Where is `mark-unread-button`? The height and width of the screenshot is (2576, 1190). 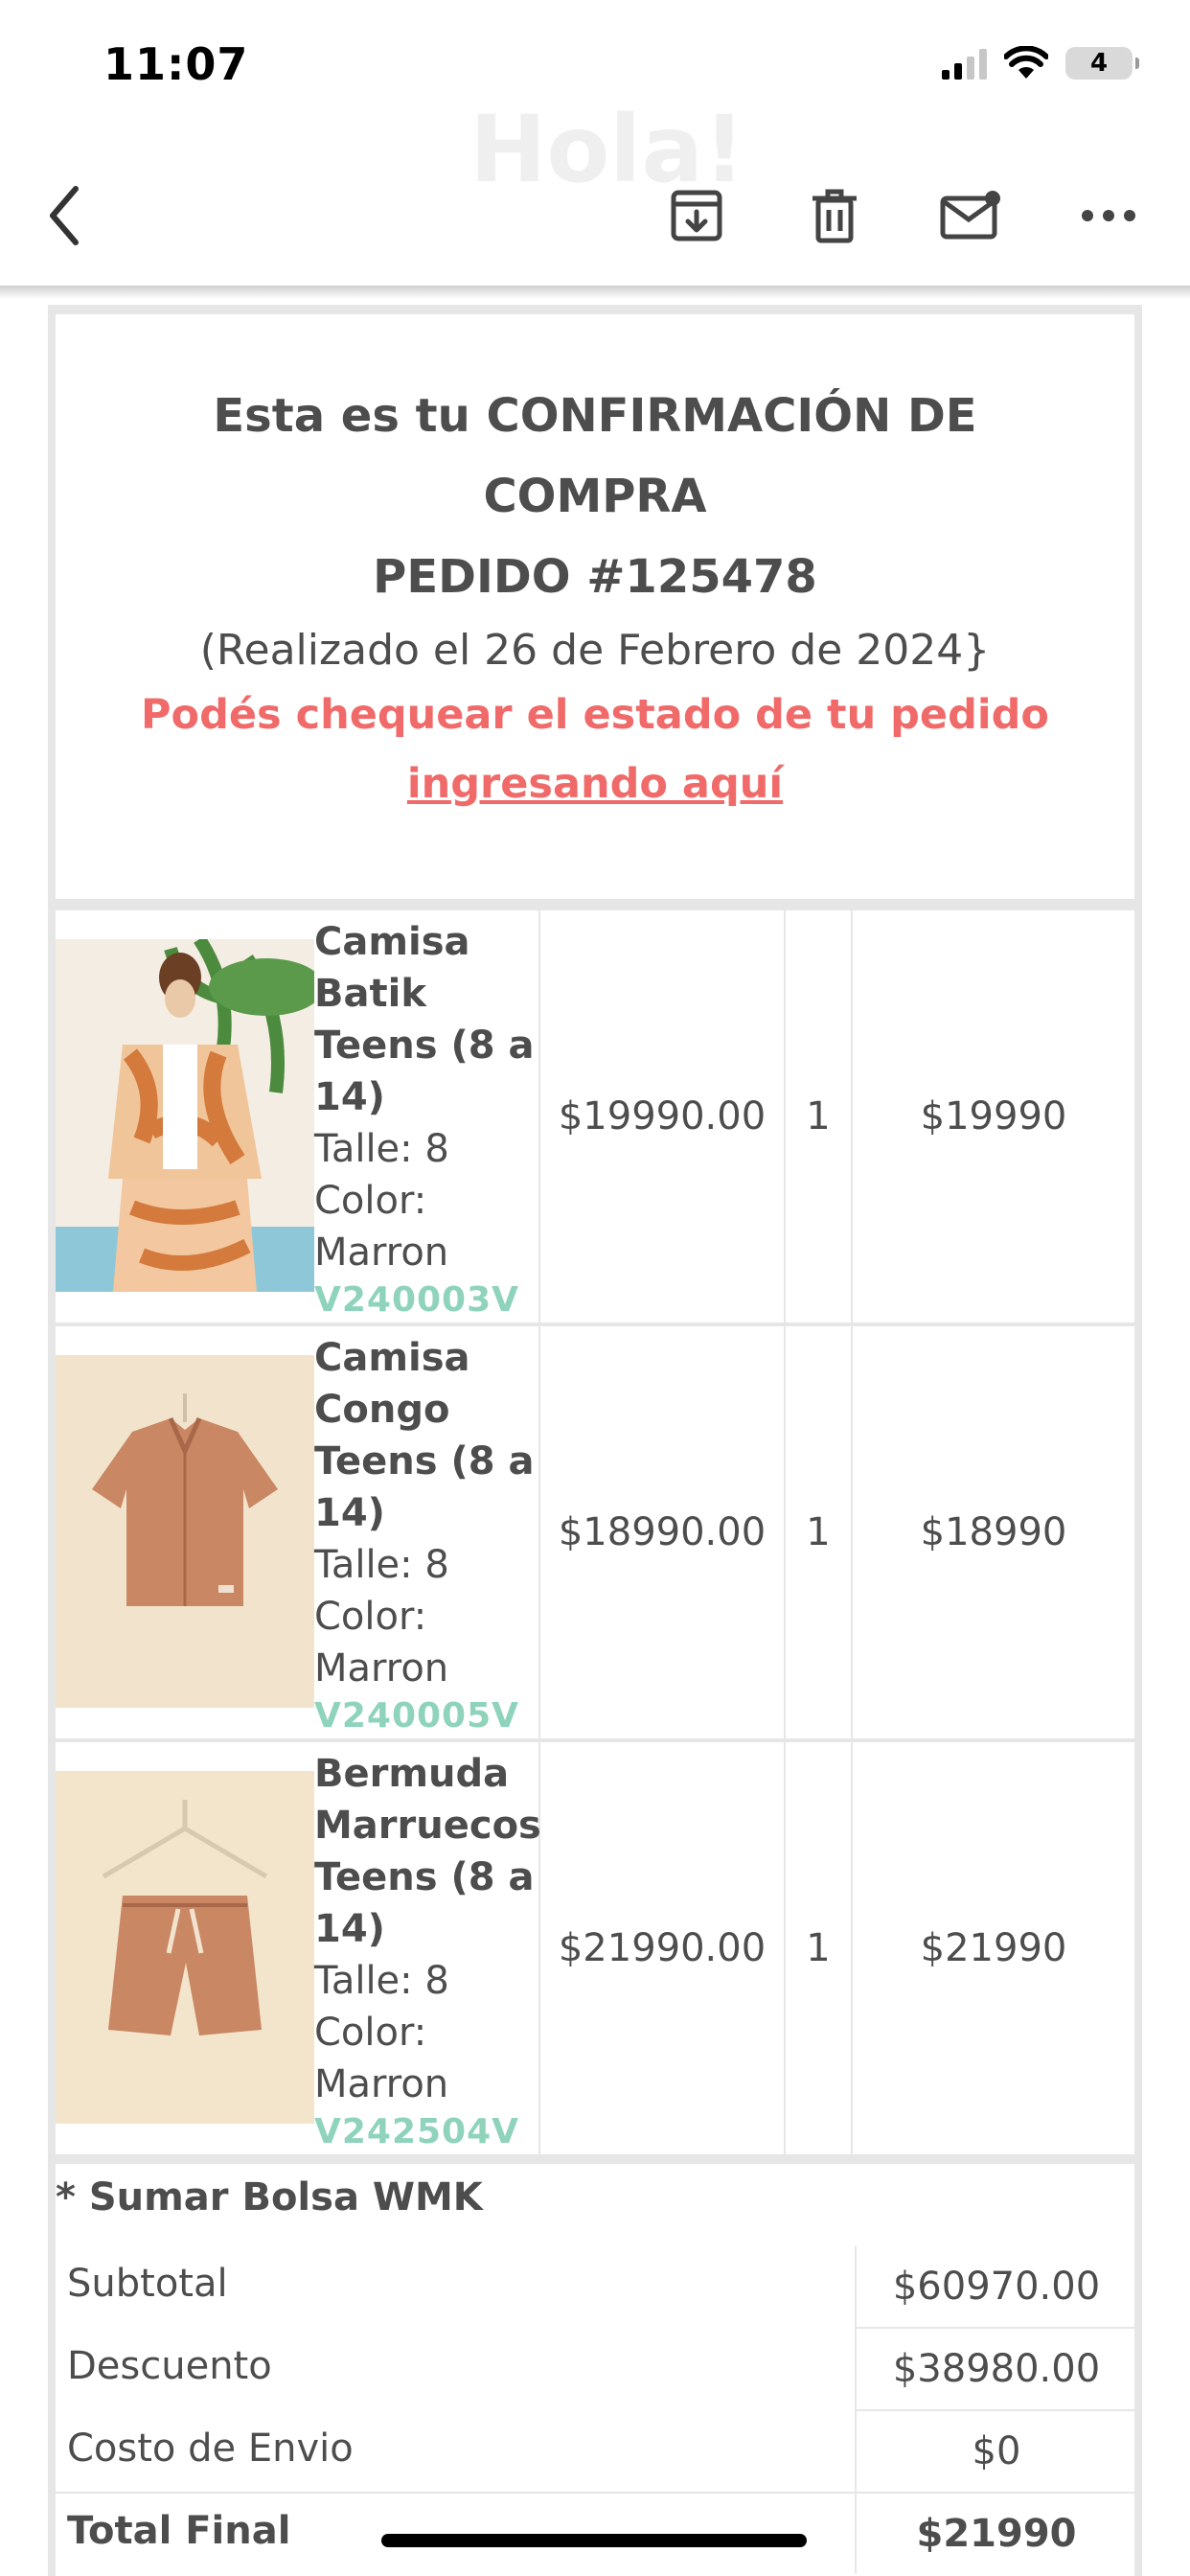
mark-unread-button is located at coordinates (971, 216).